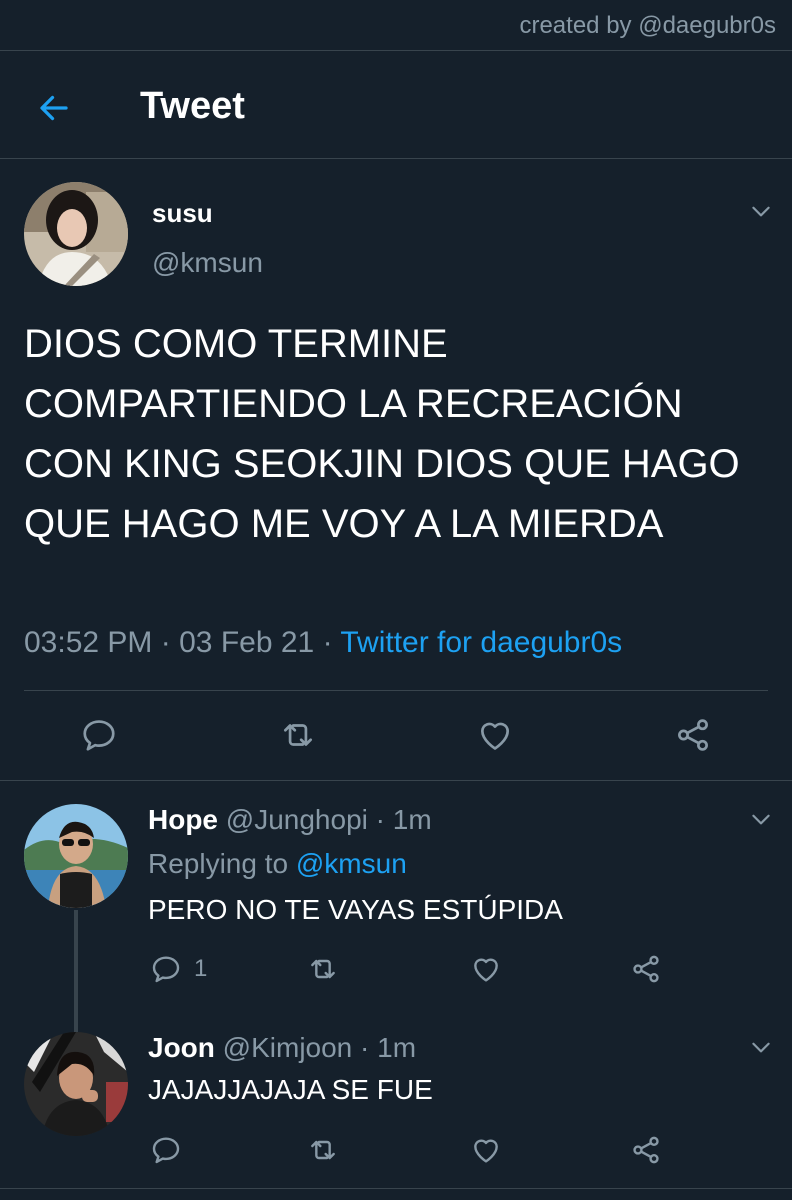 The width and height of the screenshot is (792, 1200). I want to click on reply-button: 1, so click(178, 969).